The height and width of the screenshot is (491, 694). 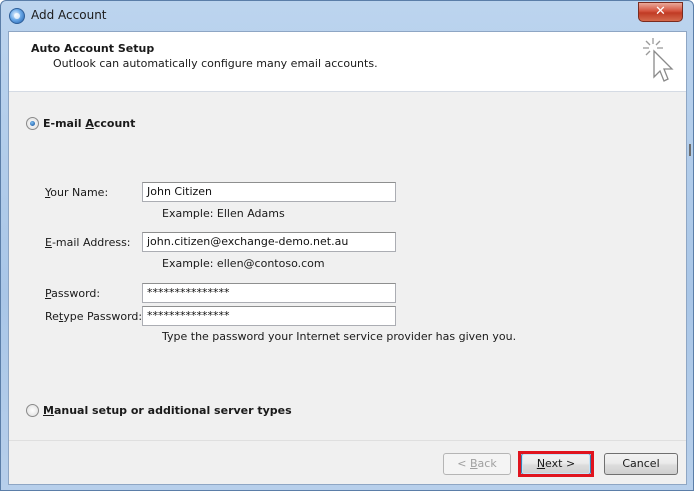 I want to click on email-address-input: john.citizen@exchange-demo.net.au, so click(x=269, y=242).